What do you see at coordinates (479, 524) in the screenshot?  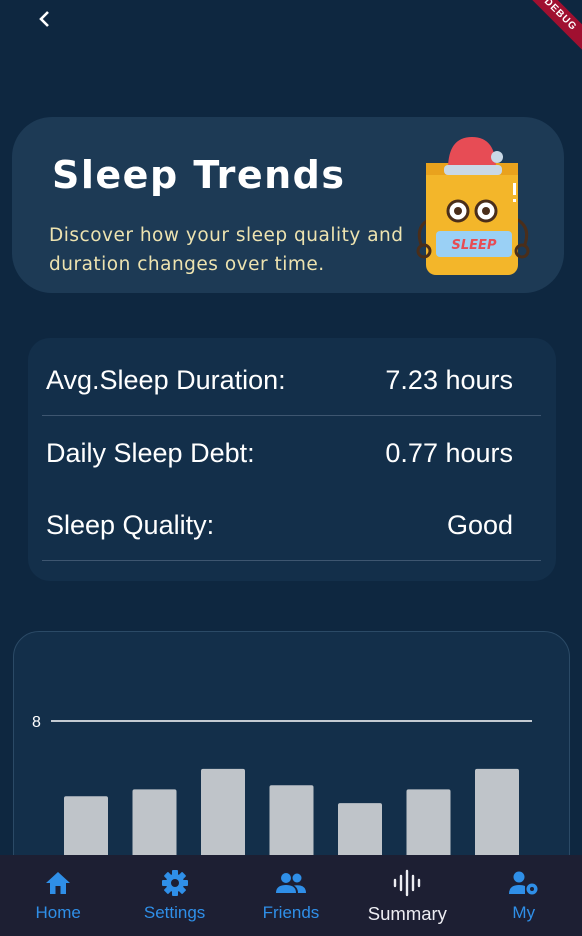 I see `stat-value: Good` at bounding box center [479, 524].